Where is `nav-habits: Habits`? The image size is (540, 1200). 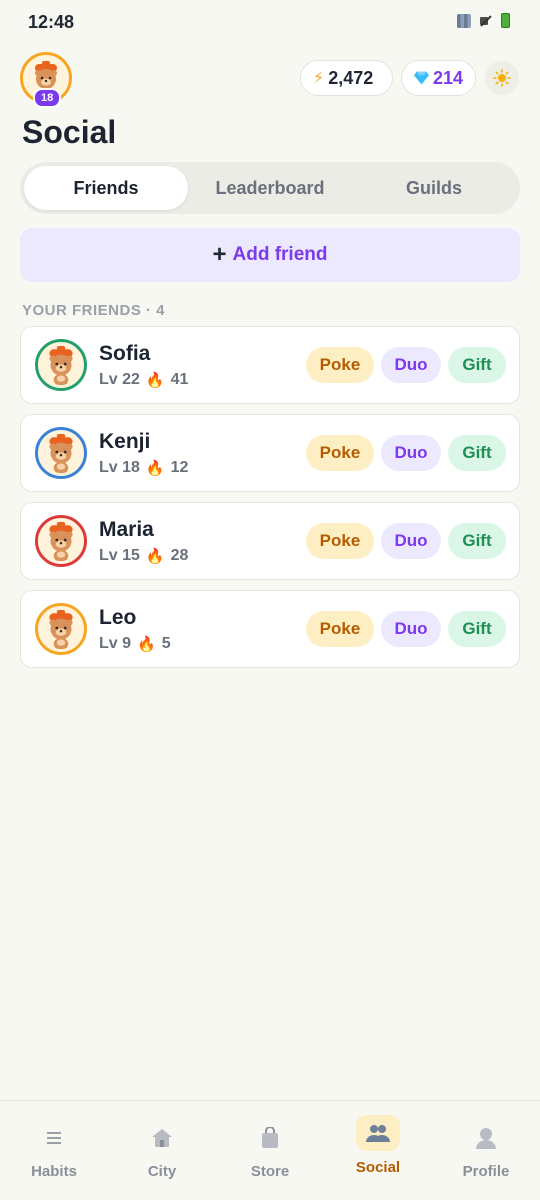
nav-habits: Habits is located at coordinates (54, 1150).